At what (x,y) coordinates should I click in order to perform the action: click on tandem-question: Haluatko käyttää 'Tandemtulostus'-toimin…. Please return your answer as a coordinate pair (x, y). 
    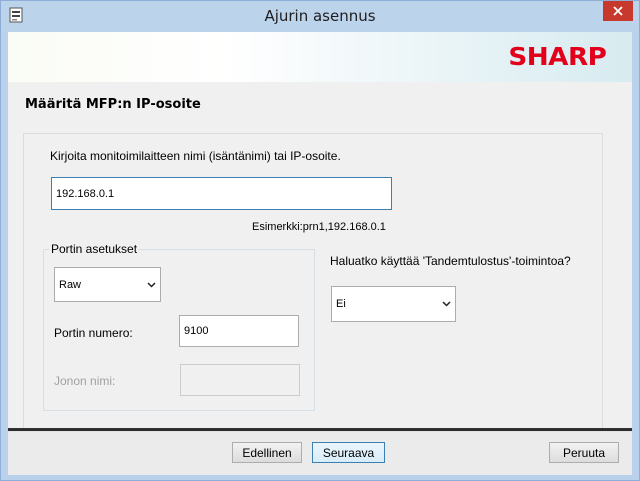
    Looking at the image, I should click on (450, 261).